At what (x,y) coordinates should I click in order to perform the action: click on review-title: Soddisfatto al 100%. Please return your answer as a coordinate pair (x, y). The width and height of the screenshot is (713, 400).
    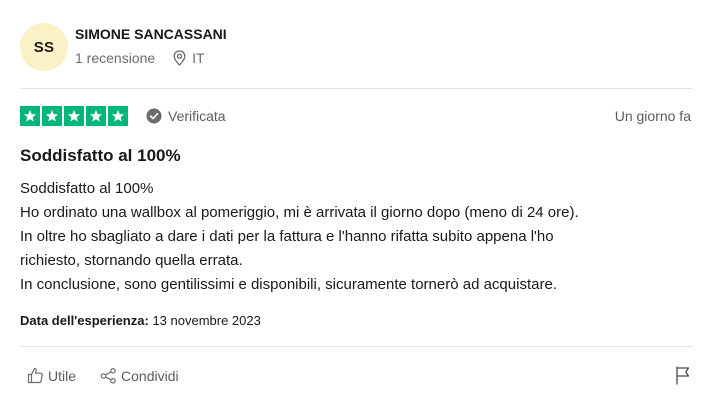
    Looking at the image, I should click on (100, 156).